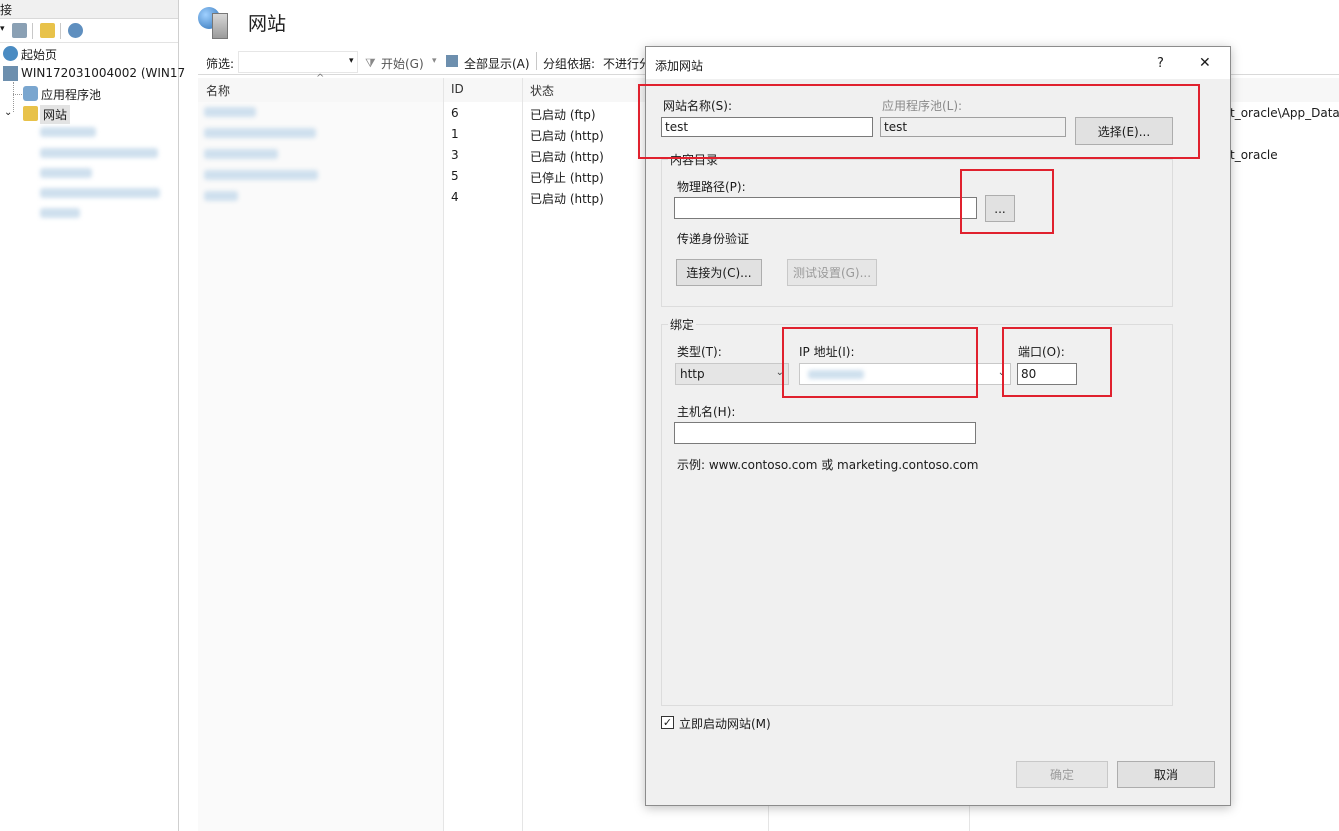 The height and width of the screenshot is (831, 1339). What do you see at coordinates (71, 95) in the screenshot?
I see `tree-item-label: 应用程序池` at bounding box center [71, 95].